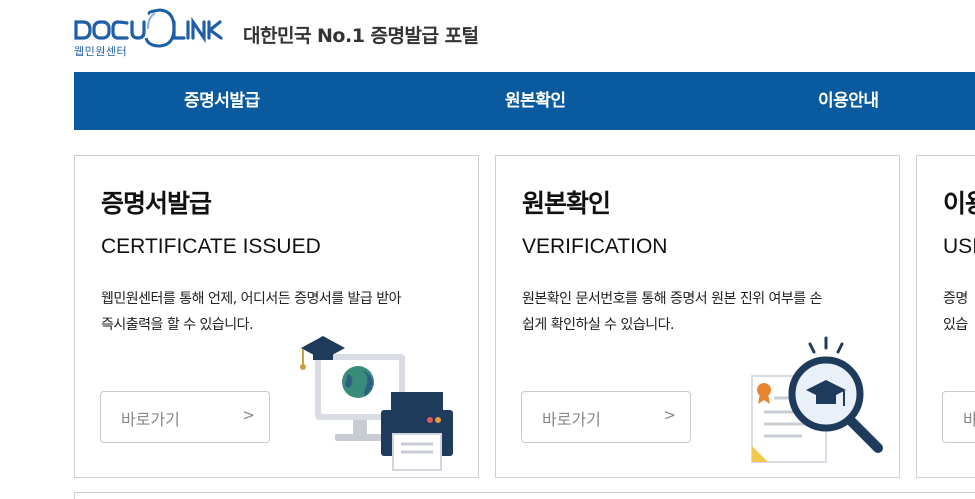  I want to click on card-desc-line: 쉽게 확인하실 수 있습니다., so click(598, 325).